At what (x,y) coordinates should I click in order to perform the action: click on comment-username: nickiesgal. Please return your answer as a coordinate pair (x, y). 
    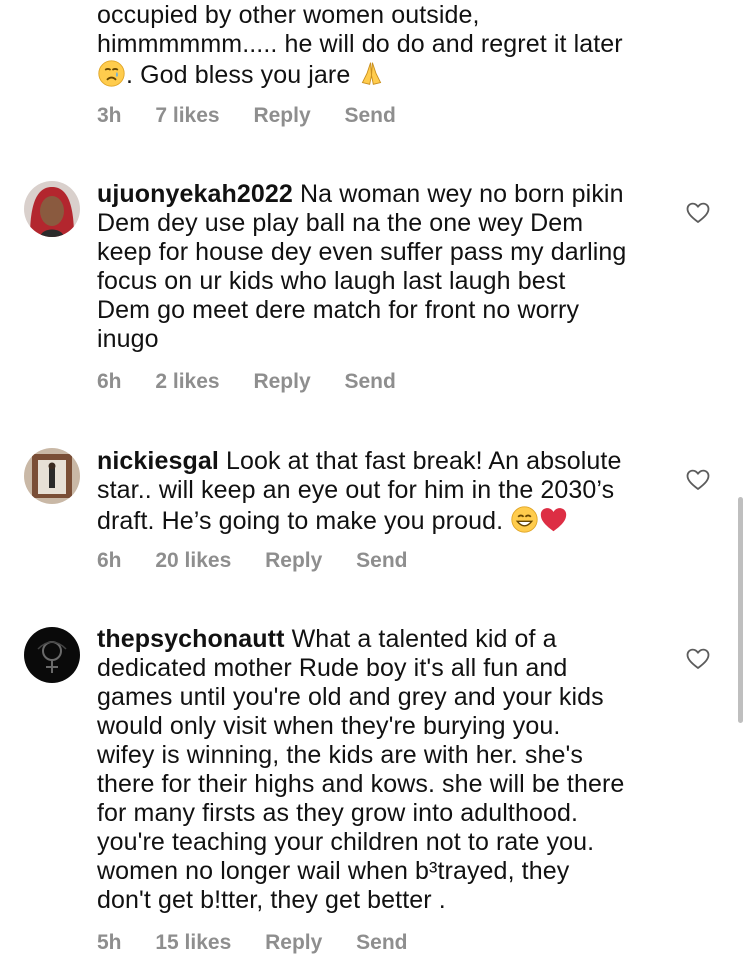
    Looking at the image, I should click on (158, 461).